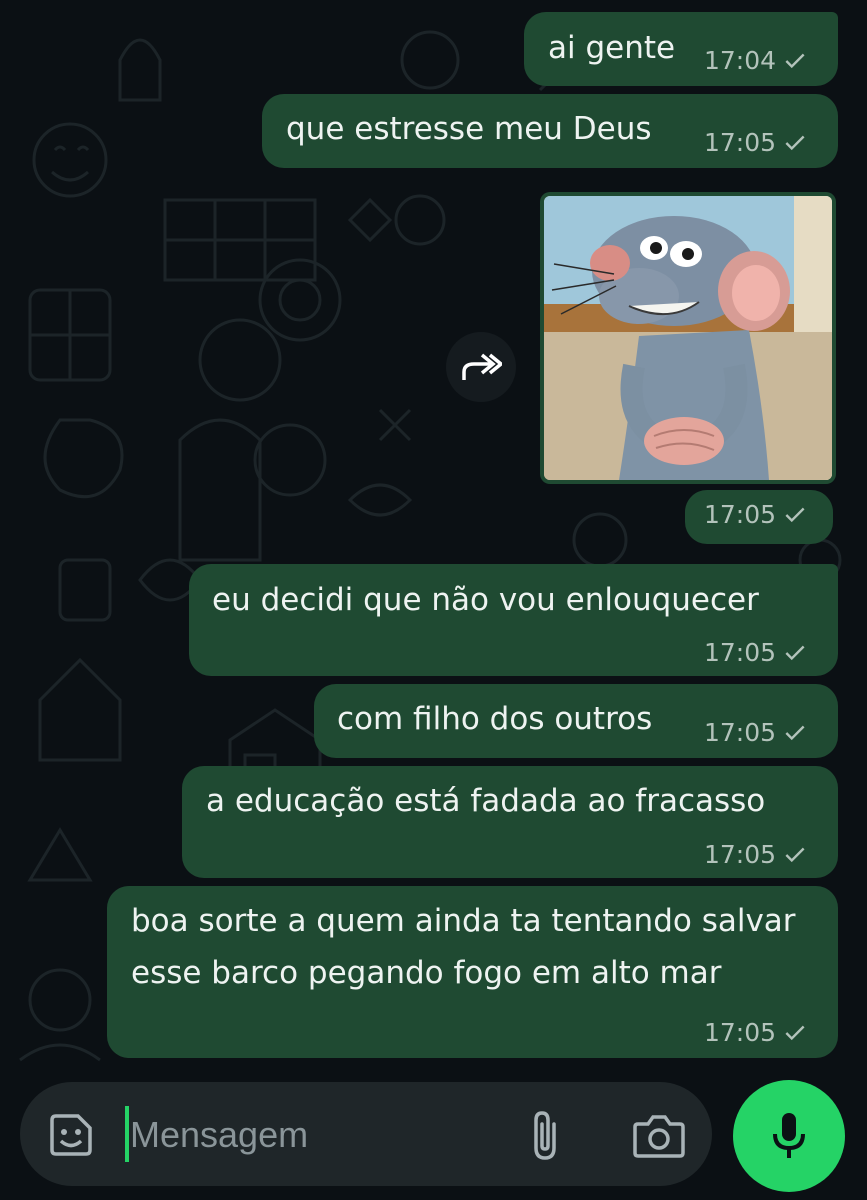  What do you see at coordinates (546, 1136) in the screenshot?
I see `paperclip-icon` at bounding box center [546, 1136].